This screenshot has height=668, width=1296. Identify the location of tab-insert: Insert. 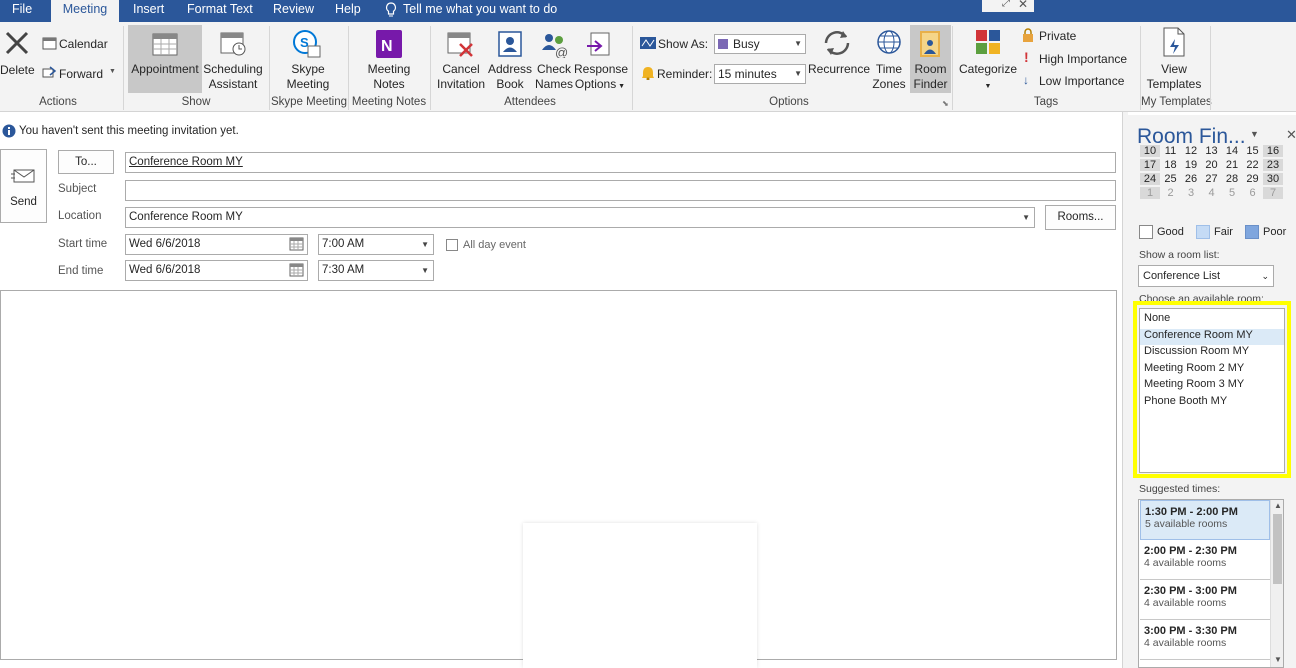
(148, 11).